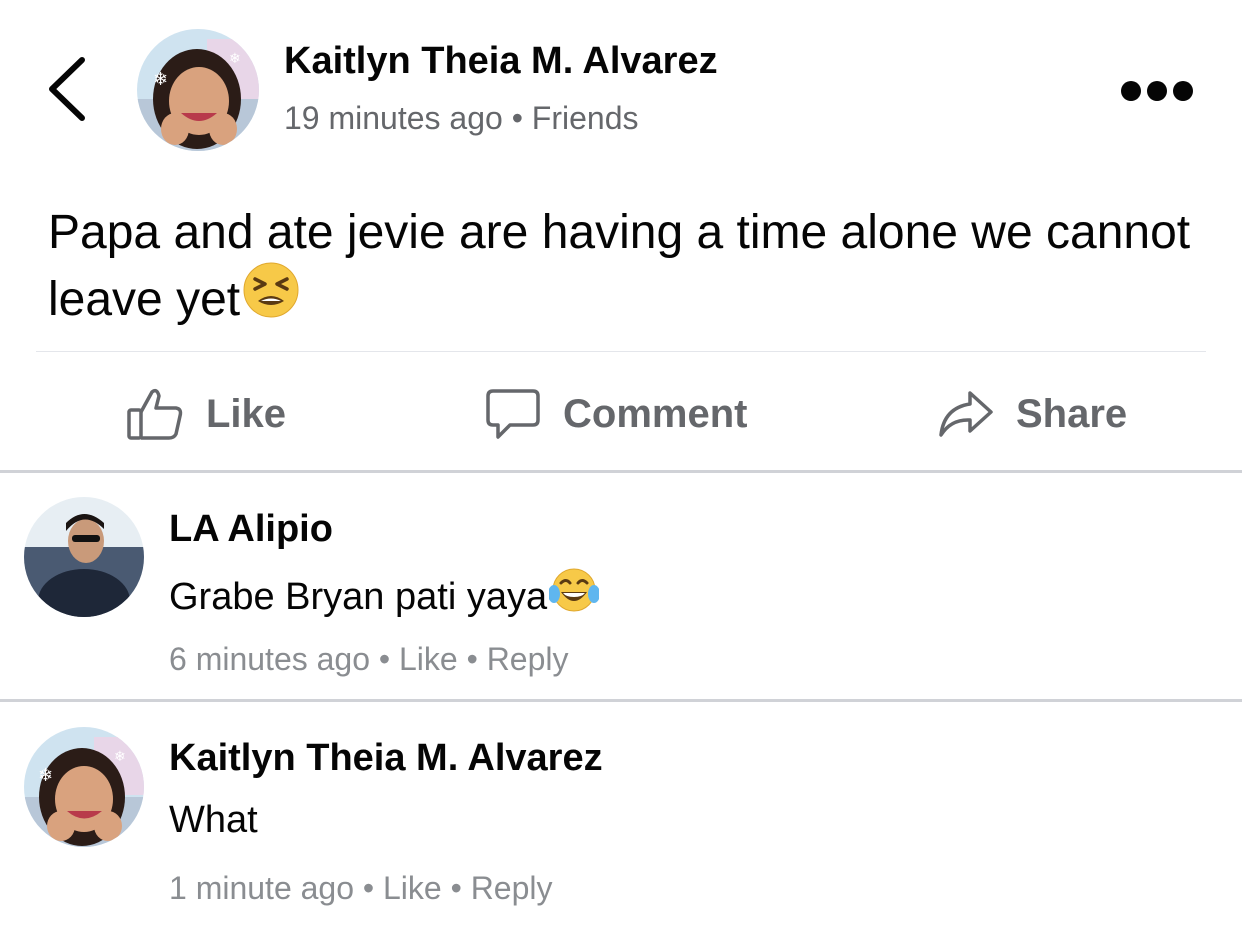 Image resolution: width=1242 pixels, height=944 pixels. What do you see at coordinates (621, 471) in the screenshot?
I see `actions-divider` at bounding box center [621, 471].